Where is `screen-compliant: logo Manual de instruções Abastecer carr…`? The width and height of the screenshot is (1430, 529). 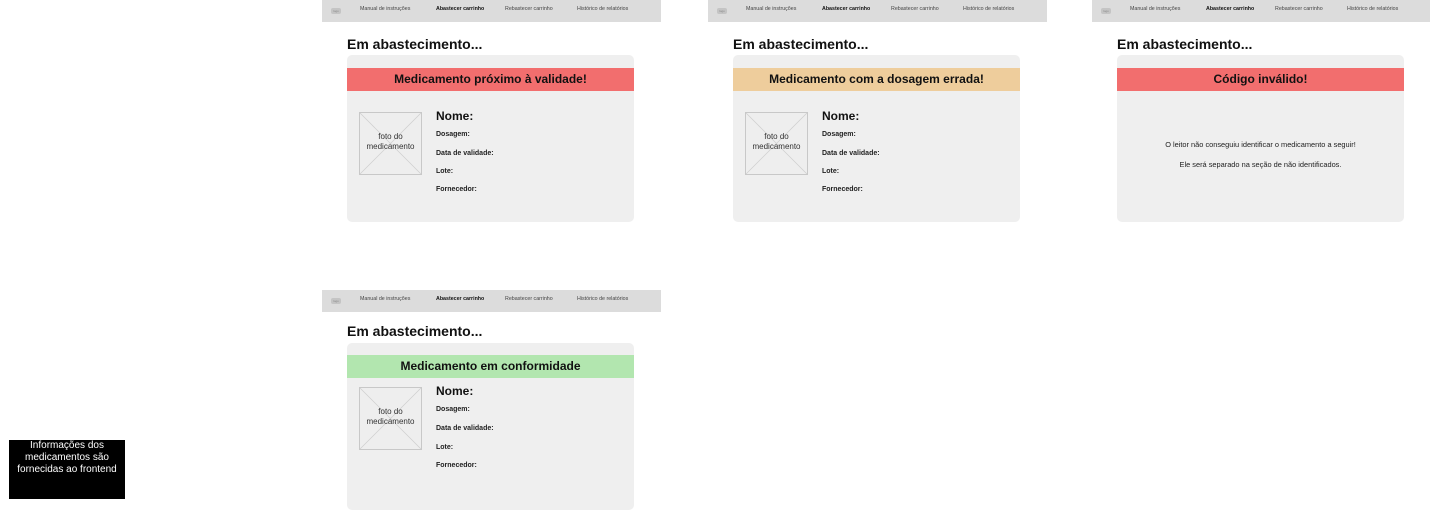 screen-compliant: logo Manual de instruções Abastecer carr… is located at coordinates (491, 402).